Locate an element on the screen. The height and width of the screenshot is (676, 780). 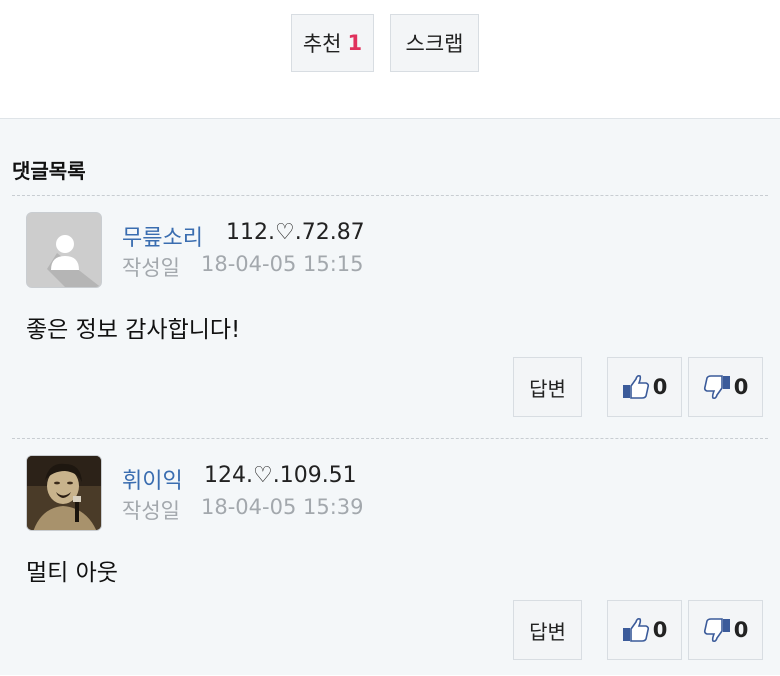
scrap-label: 스크랩 is located at coordinates (434, 44).